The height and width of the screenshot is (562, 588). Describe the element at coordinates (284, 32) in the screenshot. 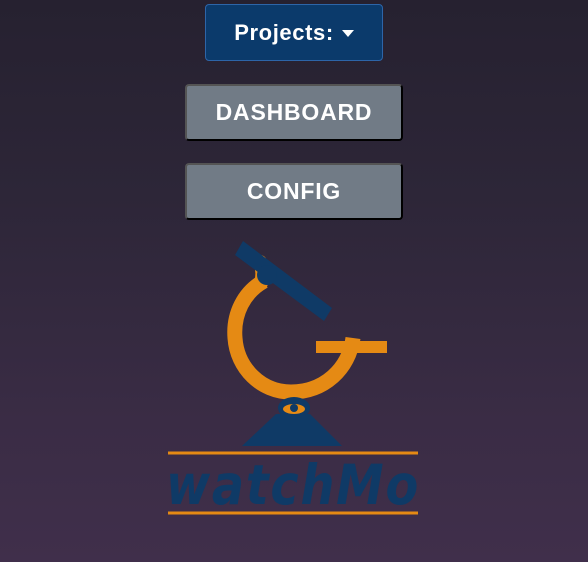

I see `projects-dropdown-label: Projects:` at that location.